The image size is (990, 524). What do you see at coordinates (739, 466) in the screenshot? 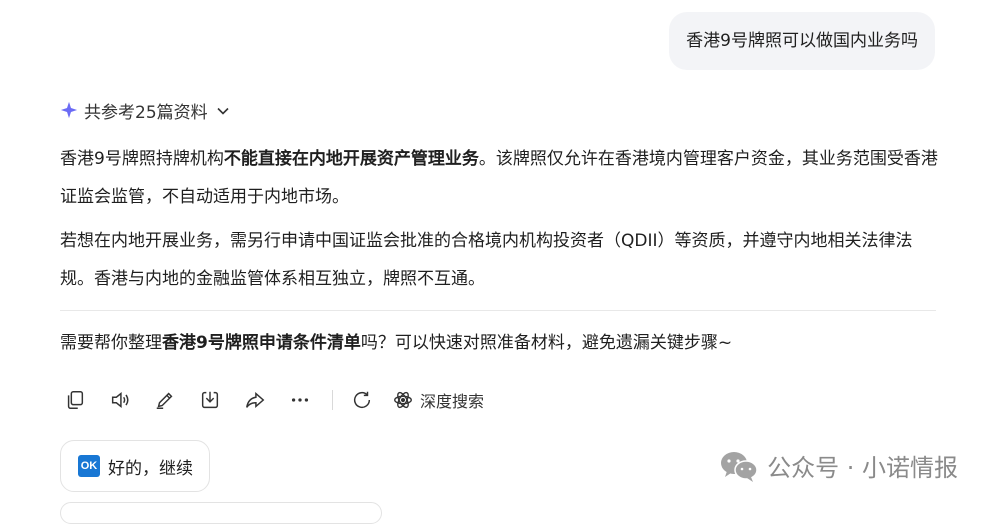
I see `wechat-icon` at bounding box center [739, 466].